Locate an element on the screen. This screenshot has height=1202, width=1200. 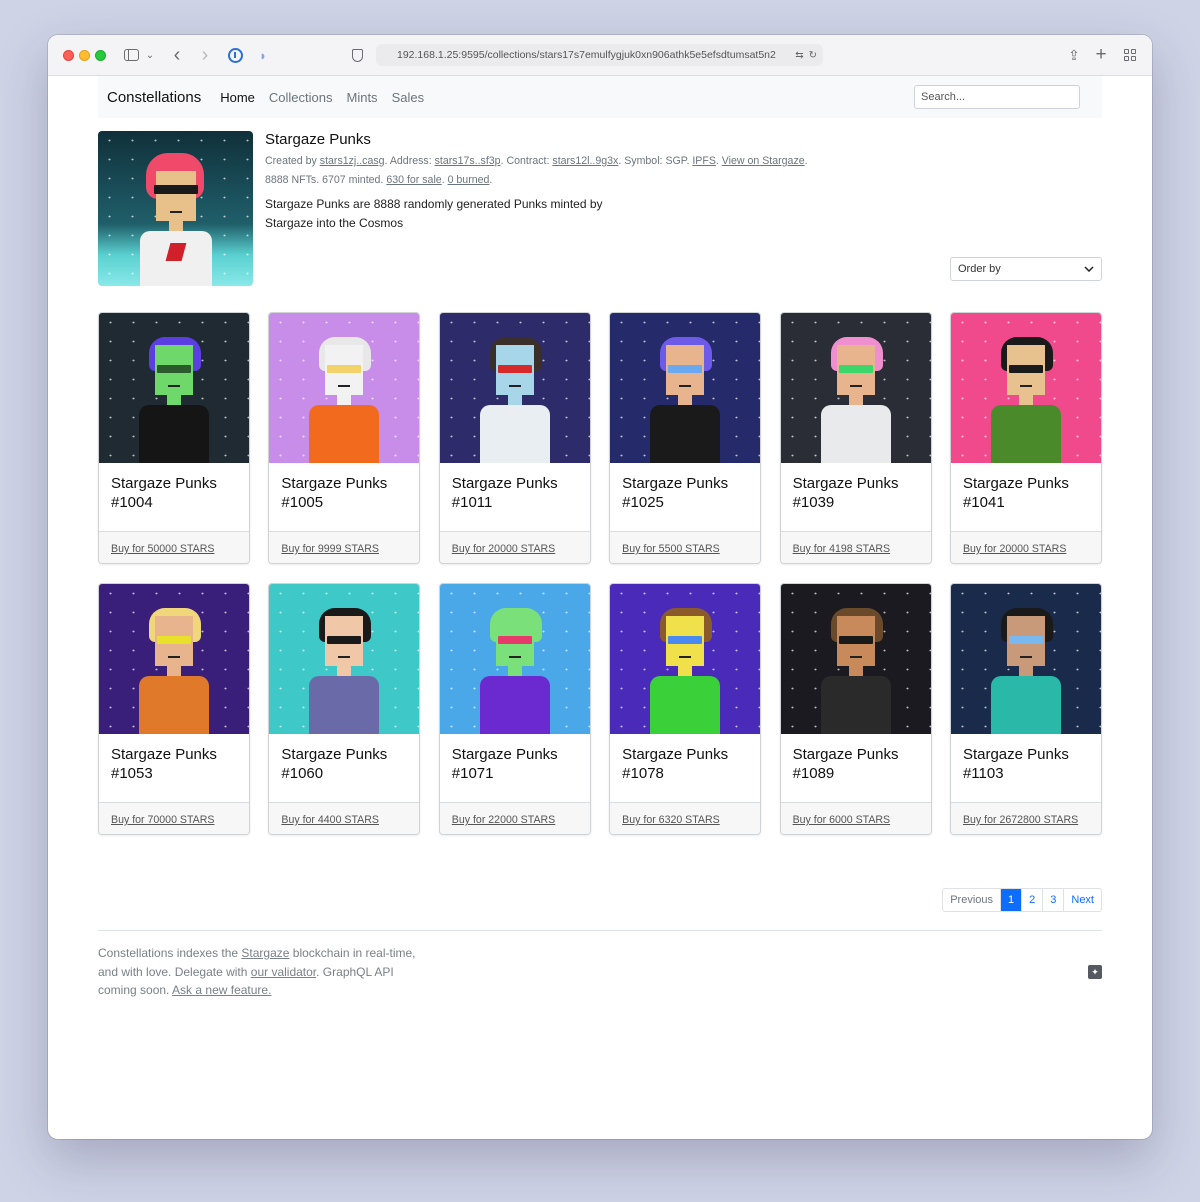
card-footer: Buy for 50000 STARS is located at coordinates (174, 547).